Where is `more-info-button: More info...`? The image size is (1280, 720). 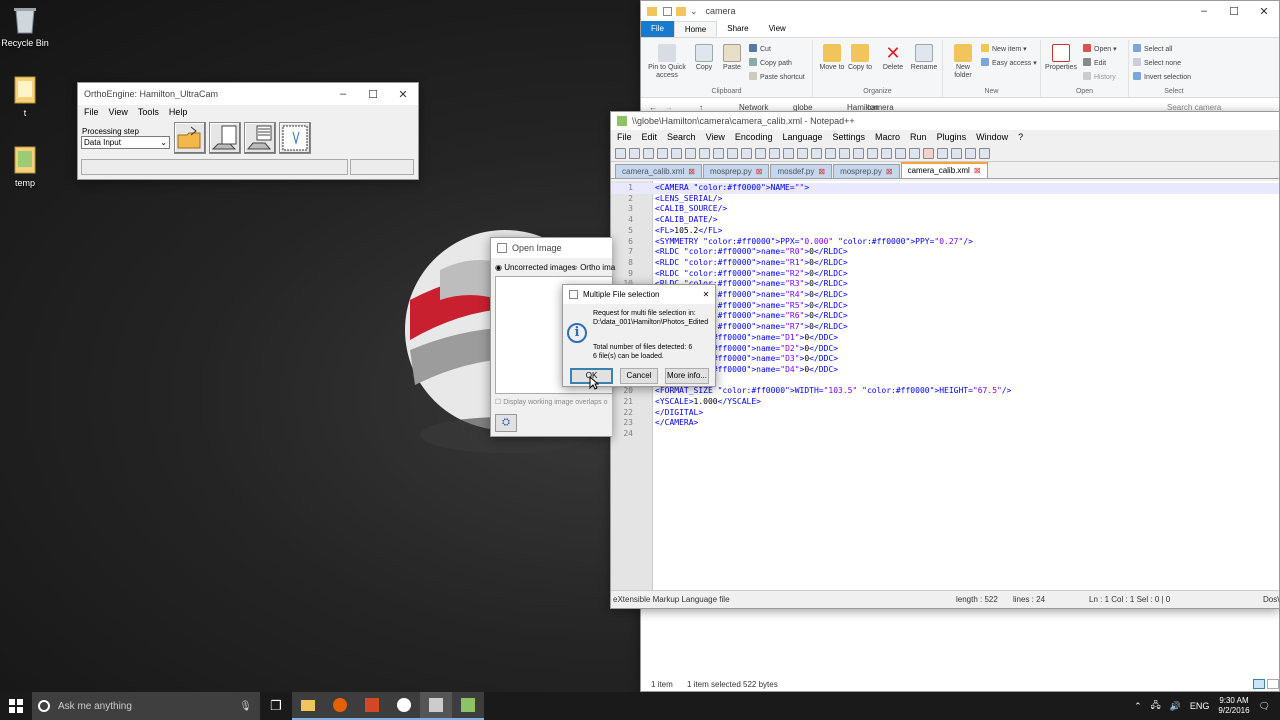 more-info-button: More info... is located at coordinates (687, 376).